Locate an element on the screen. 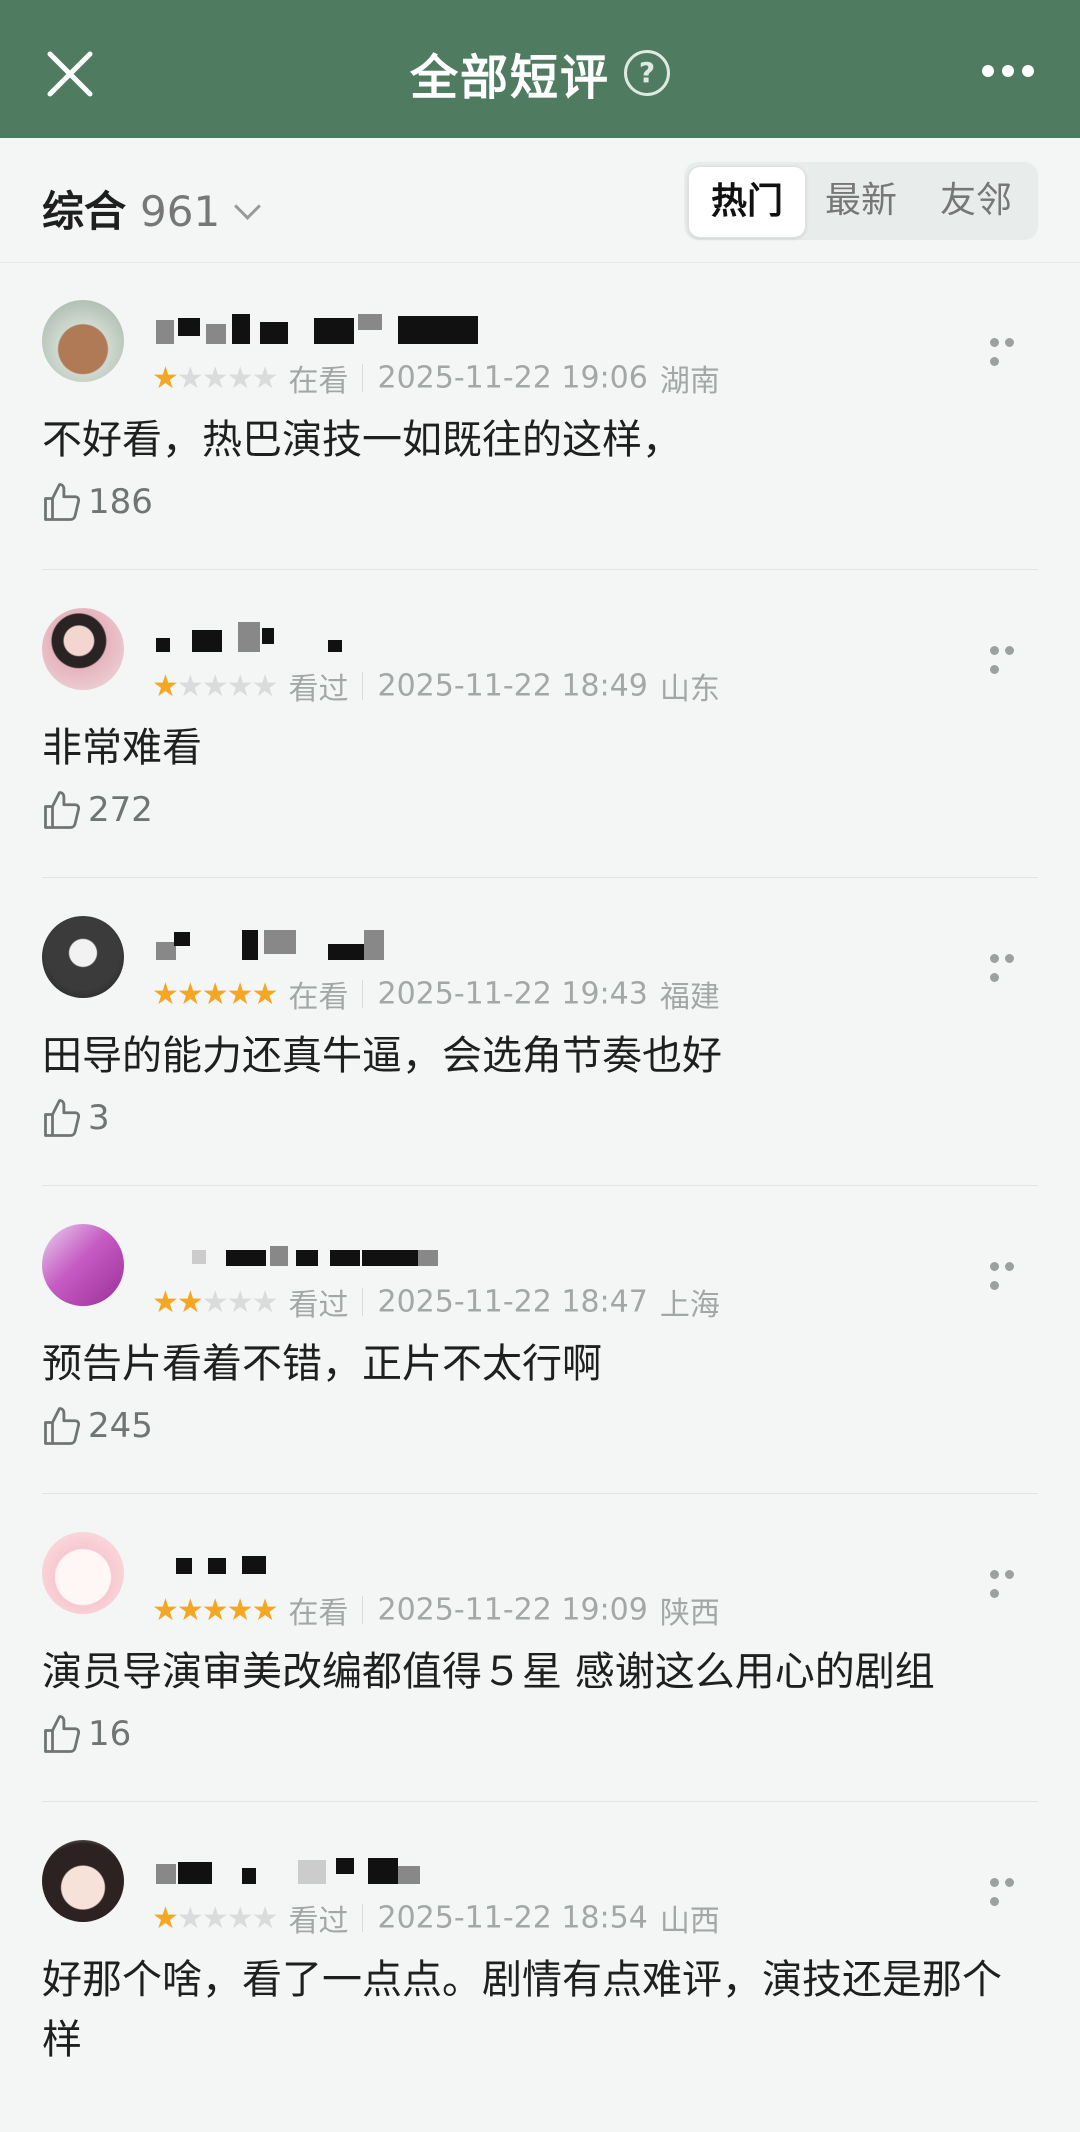  like-button: 3 is located at coordinates (76, 1120).